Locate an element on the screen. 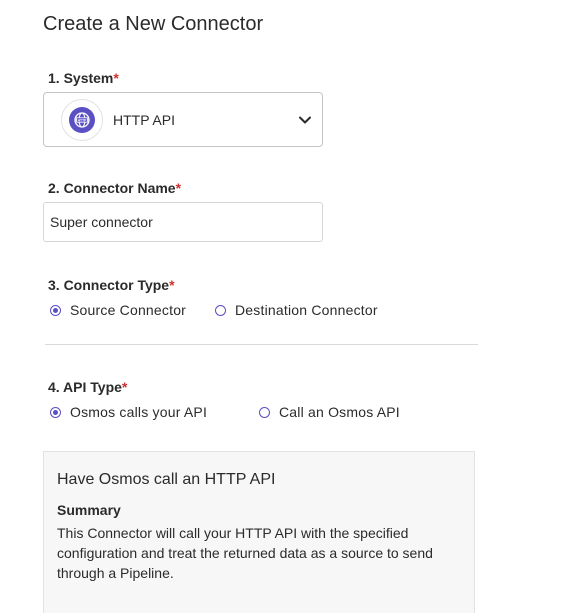  radio-destination-connector: Destination Connector is located at coordinates (296, 310).